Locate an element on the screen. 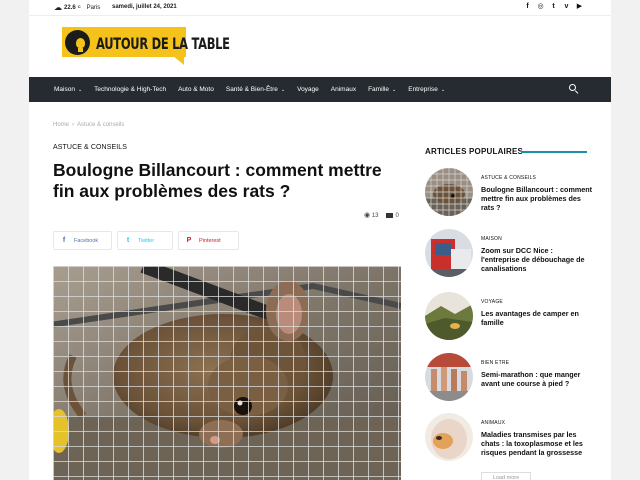  nav-item-animaux: Animaux is located at coordinates (343, 89).